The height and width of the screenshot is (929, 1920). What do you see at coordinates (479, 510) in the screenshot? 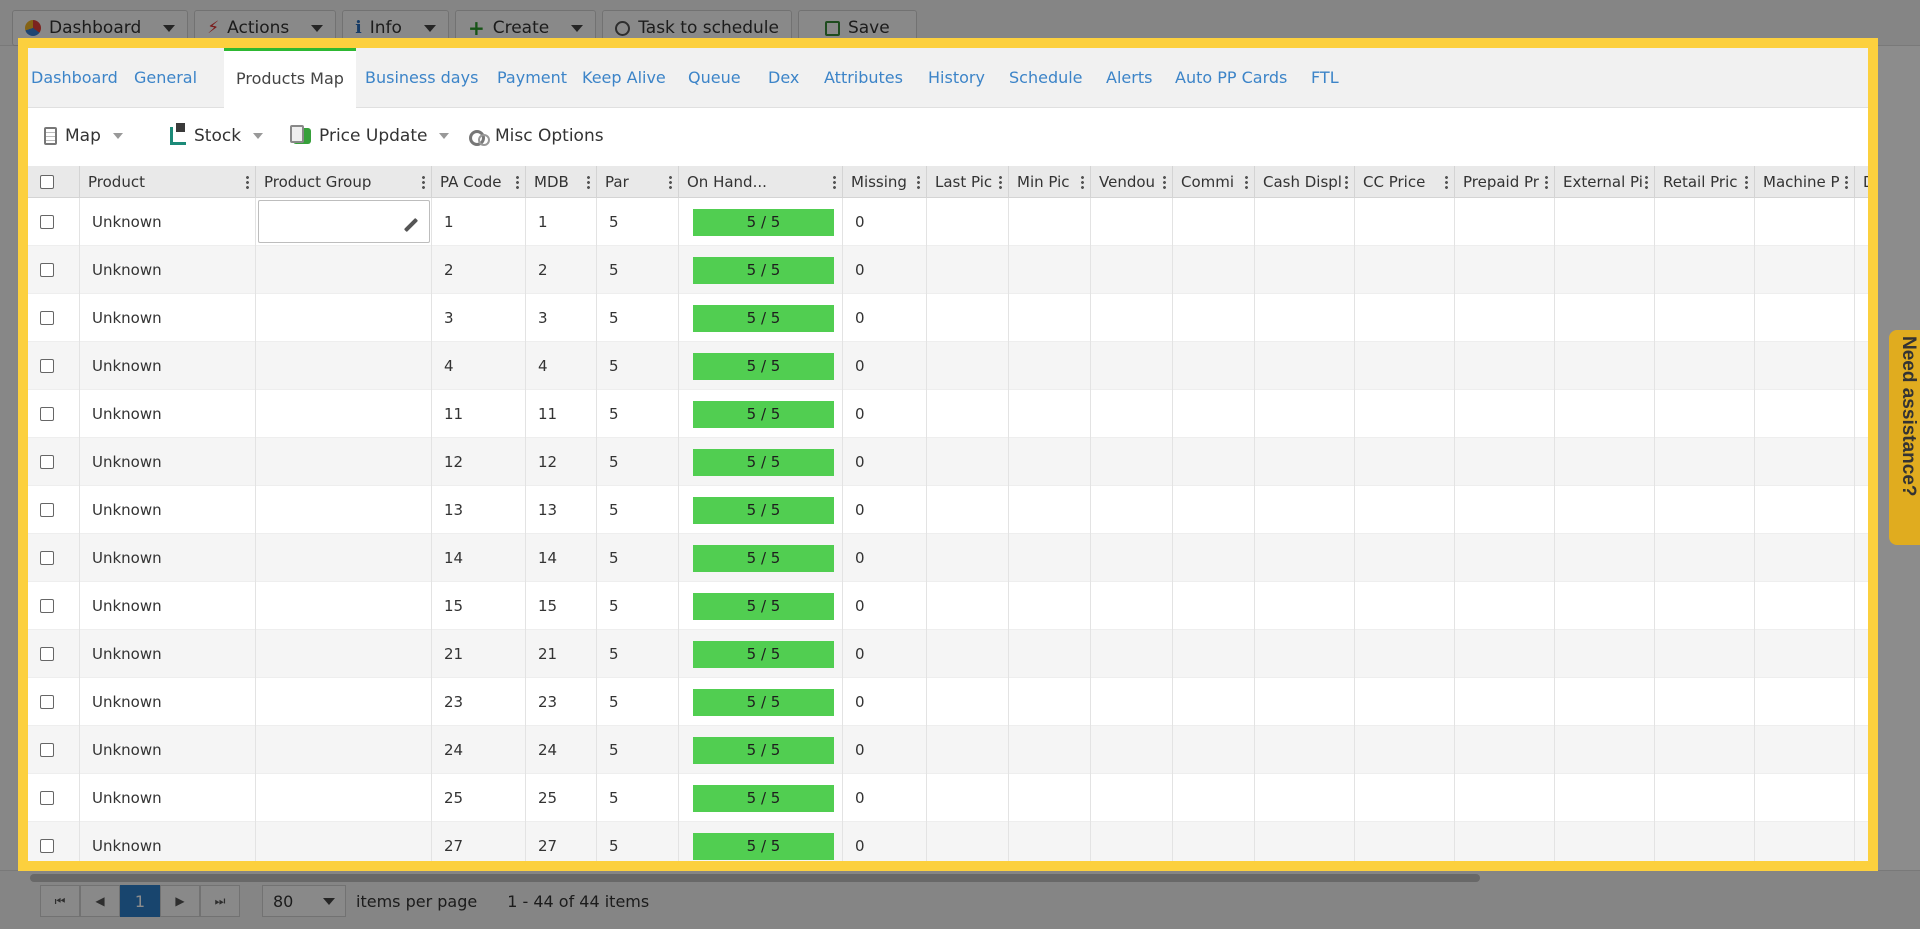
I see `cell-pa-code: 13` at bounding box center [479, 510].